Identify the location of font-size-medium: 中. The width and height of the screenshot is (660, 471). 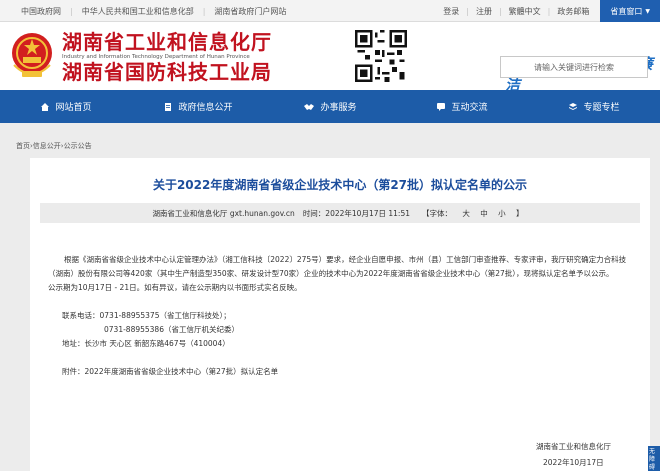
(484, 213).